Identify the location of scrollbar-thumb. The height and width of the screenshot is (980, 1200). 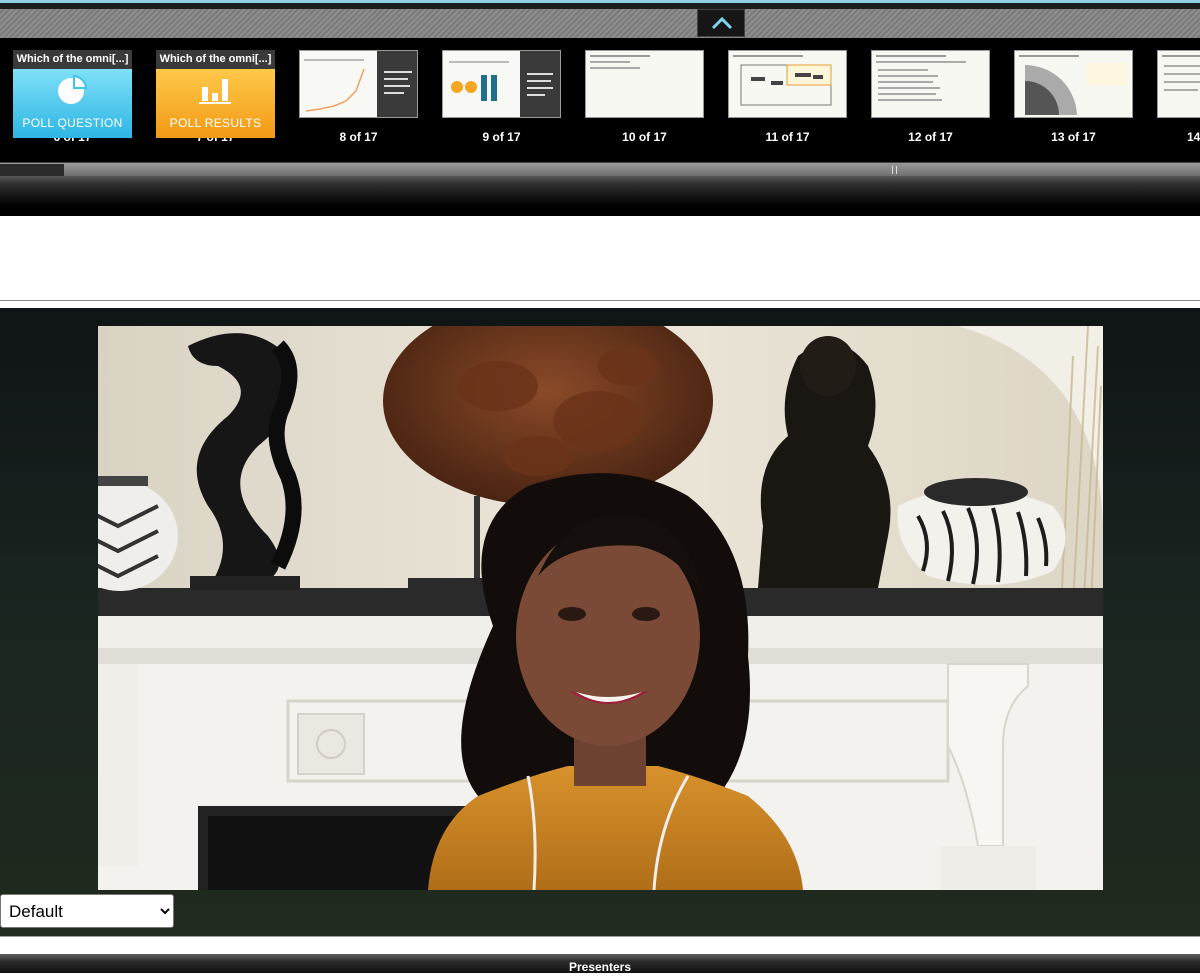
(32, 170).